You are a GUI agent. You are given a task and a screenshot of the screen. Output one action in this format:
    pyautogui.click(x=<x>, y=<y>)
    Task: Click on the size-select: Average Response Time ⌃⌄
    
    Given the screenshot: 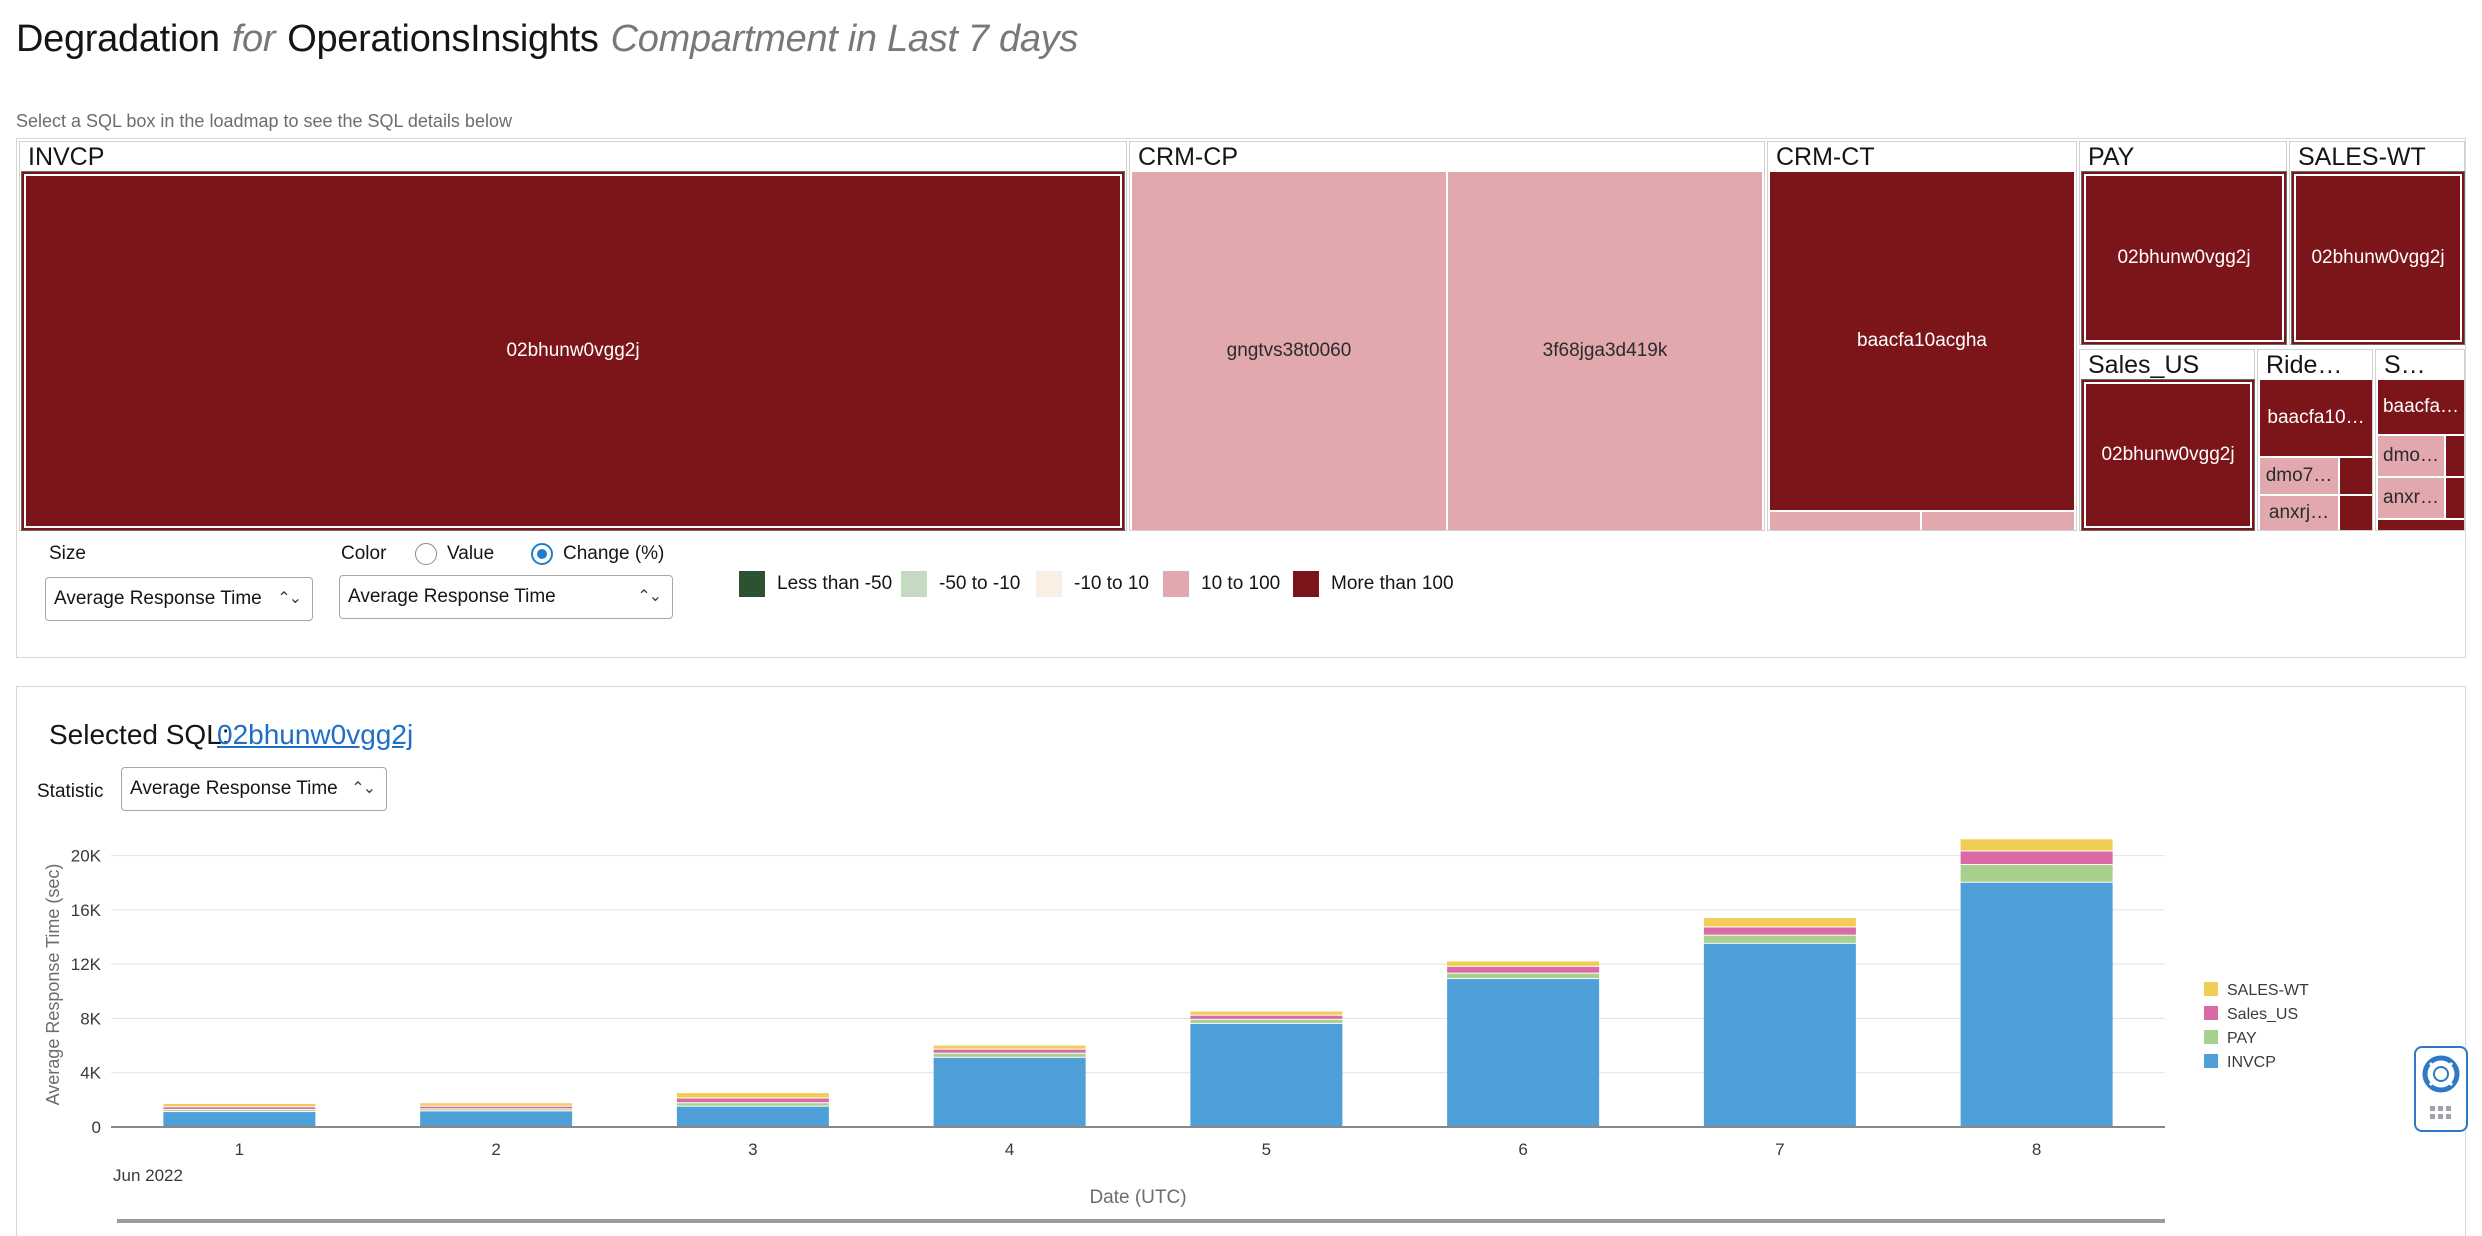 What is the action you would take?
    pyautogui.click(x=179, y=599)
    